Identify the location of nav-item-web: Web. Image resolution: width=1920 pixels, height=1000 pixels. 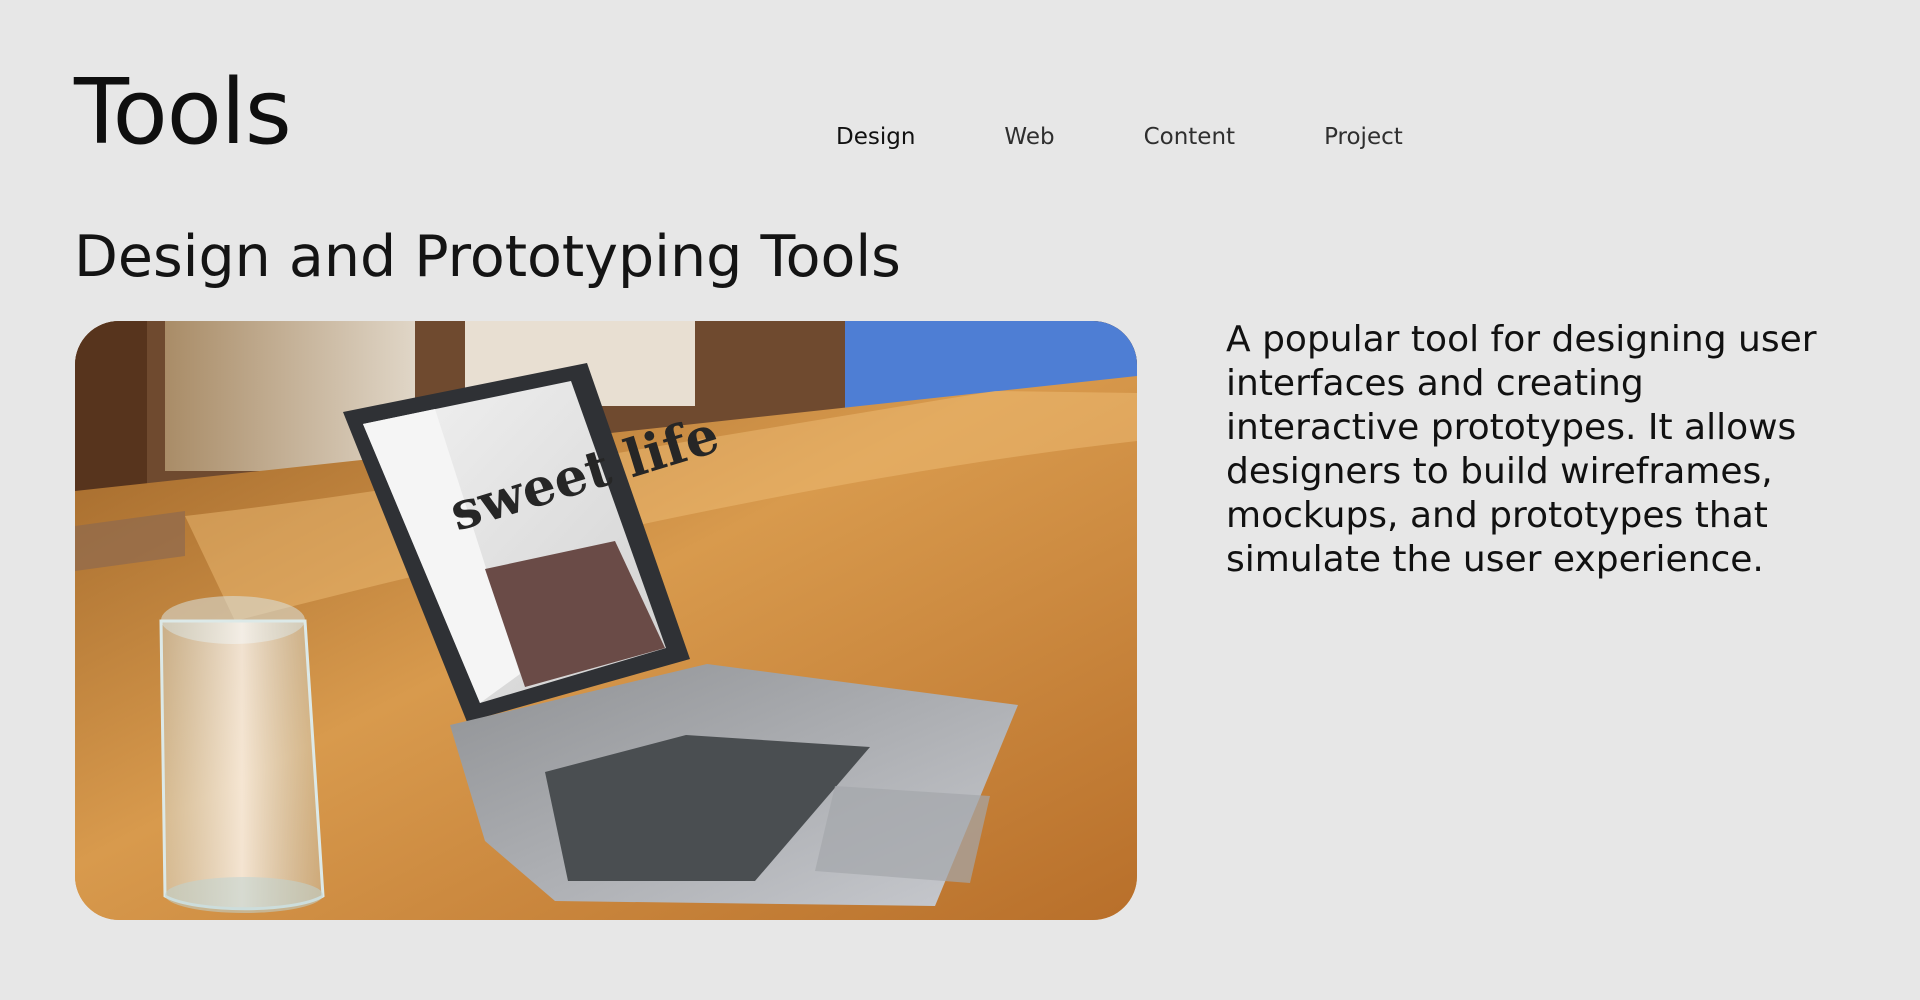
(1029, 138).